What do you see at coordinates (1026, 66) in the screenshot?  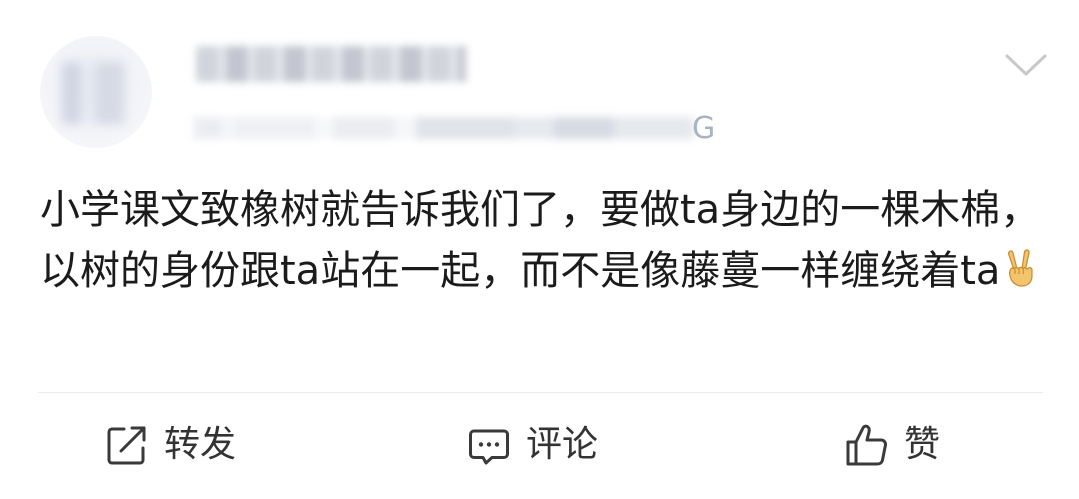 I see `chevron-down-icon` at bounding box center [1026, 66].